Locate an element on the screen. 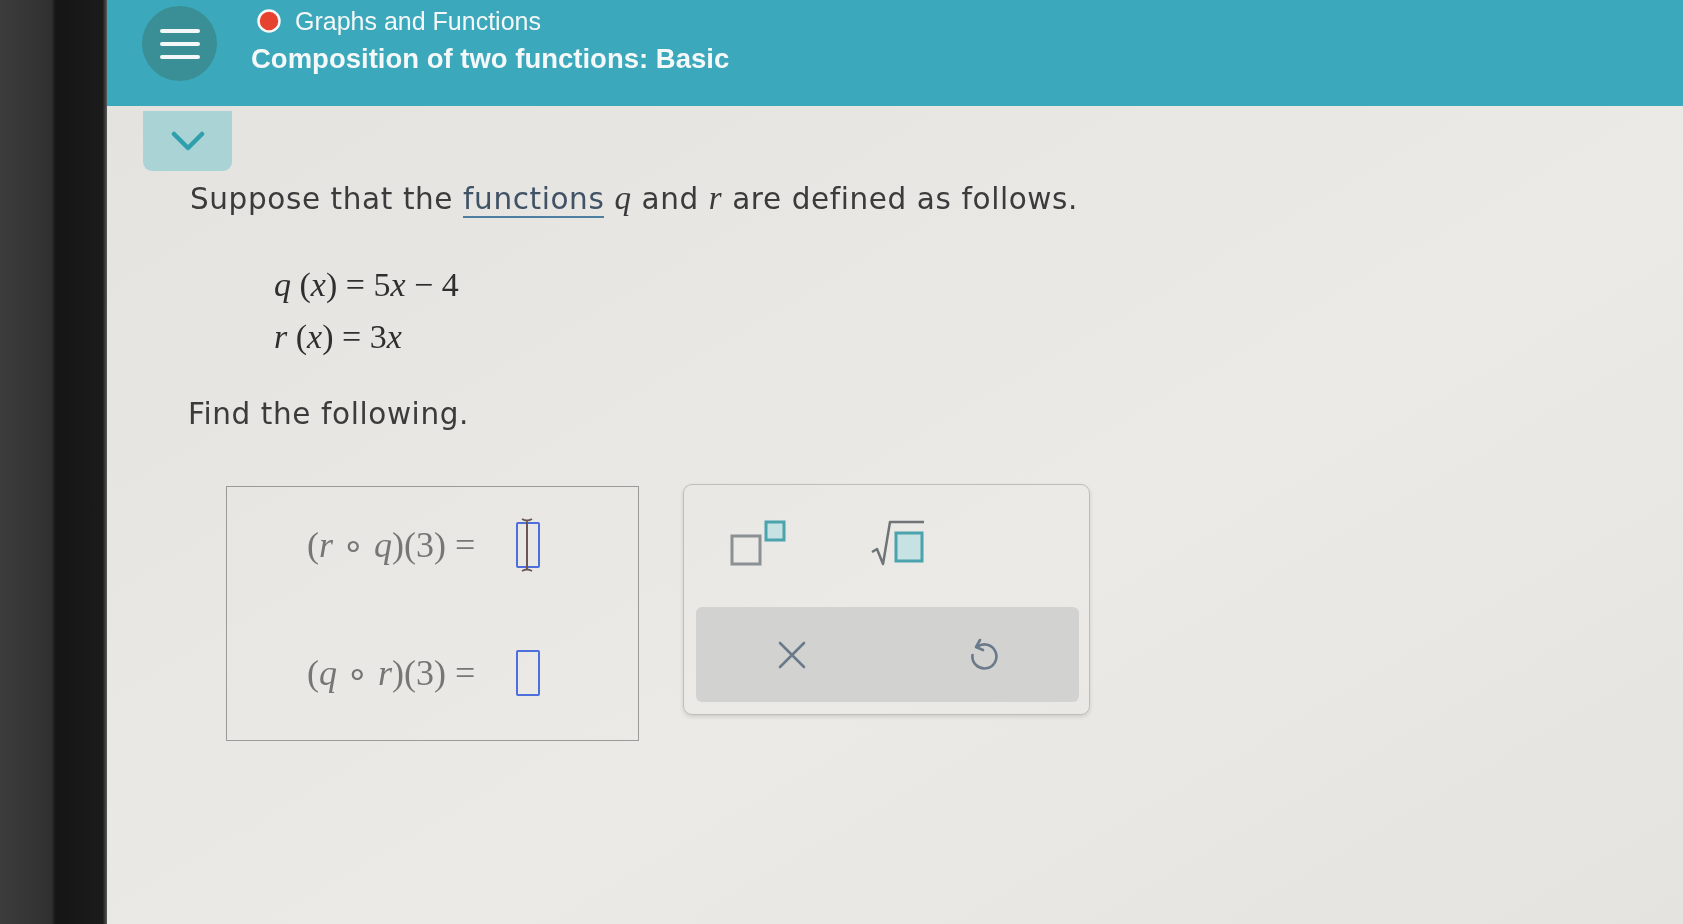  function-definition: r (x) = 3x is located at coordinates (338, 337).